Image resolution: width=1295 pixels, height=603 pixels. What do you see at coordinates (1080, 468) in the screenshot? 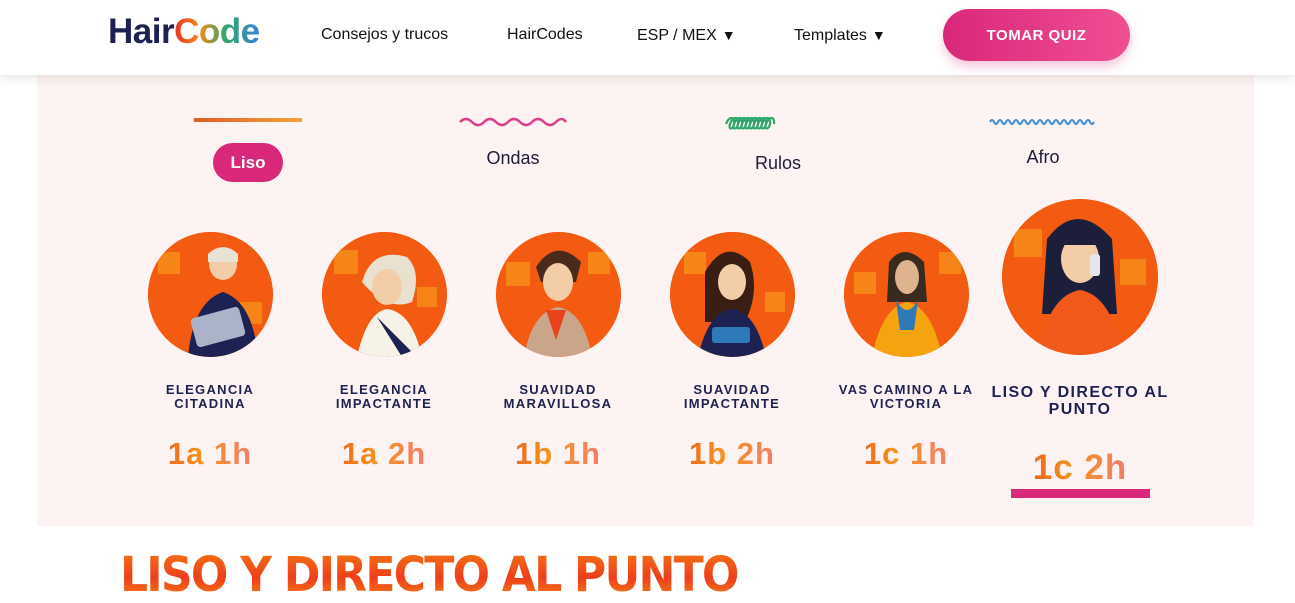
I see `style-code: 1c 2h` at bounding box center [1080, 468].